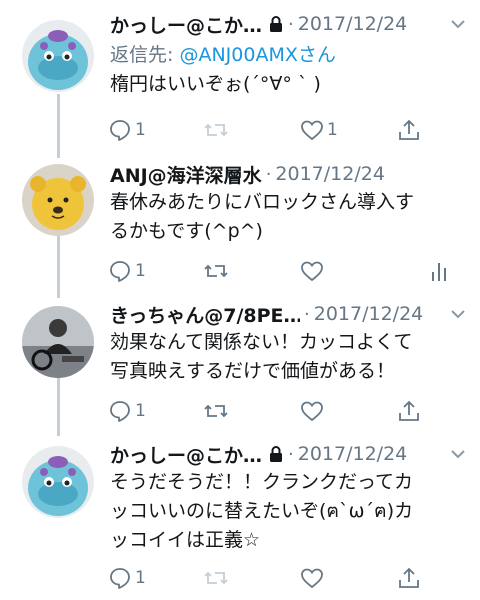 The height and width of the screenshot is (600, 480). Describe the element at coordinates (186, 174) in the screenshot. I see `author-name: ANJ@海洋深層水` at that location.